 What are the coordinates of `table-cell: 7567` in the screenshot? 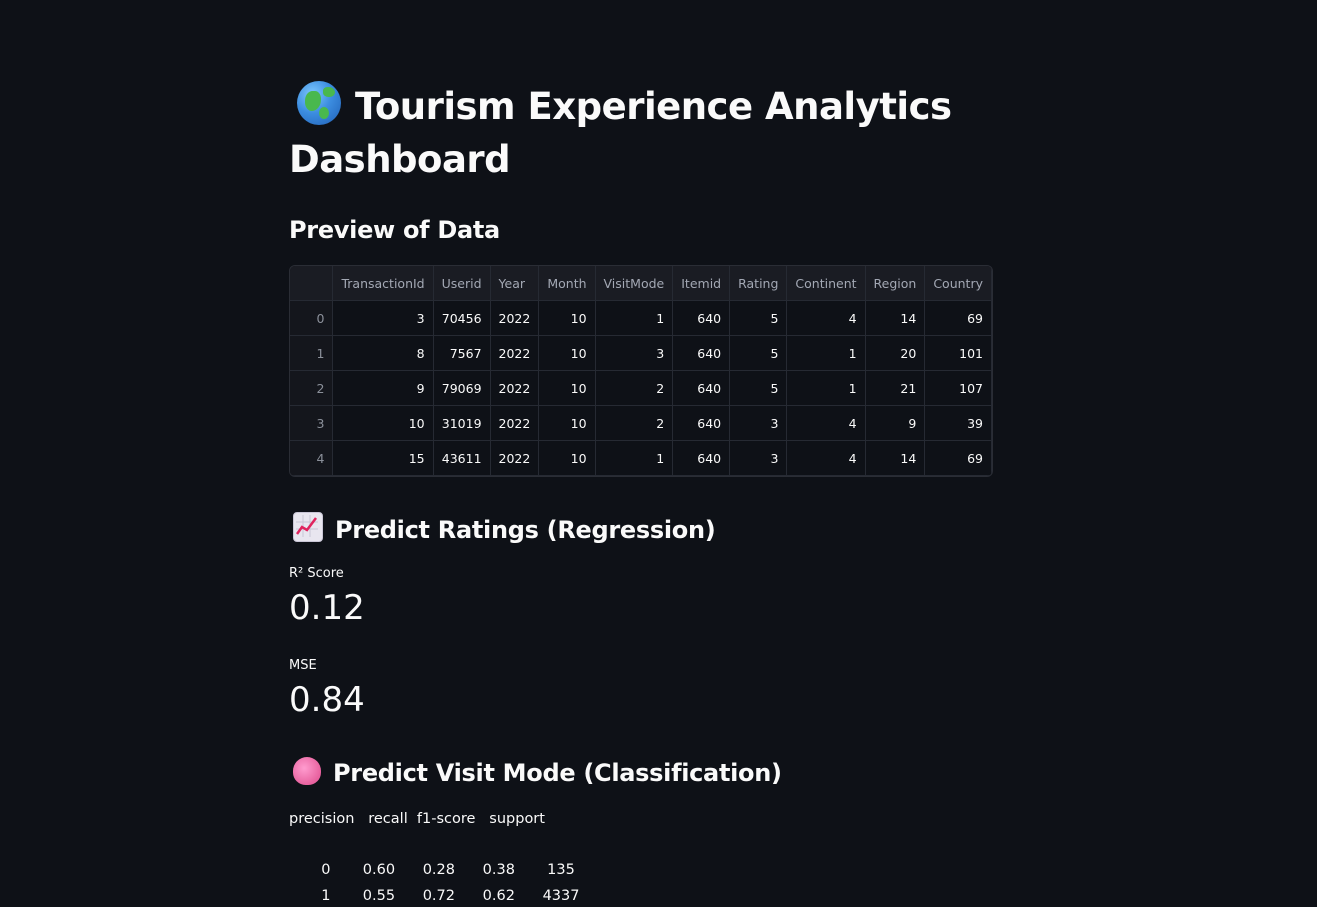 It's located at (462, 353).